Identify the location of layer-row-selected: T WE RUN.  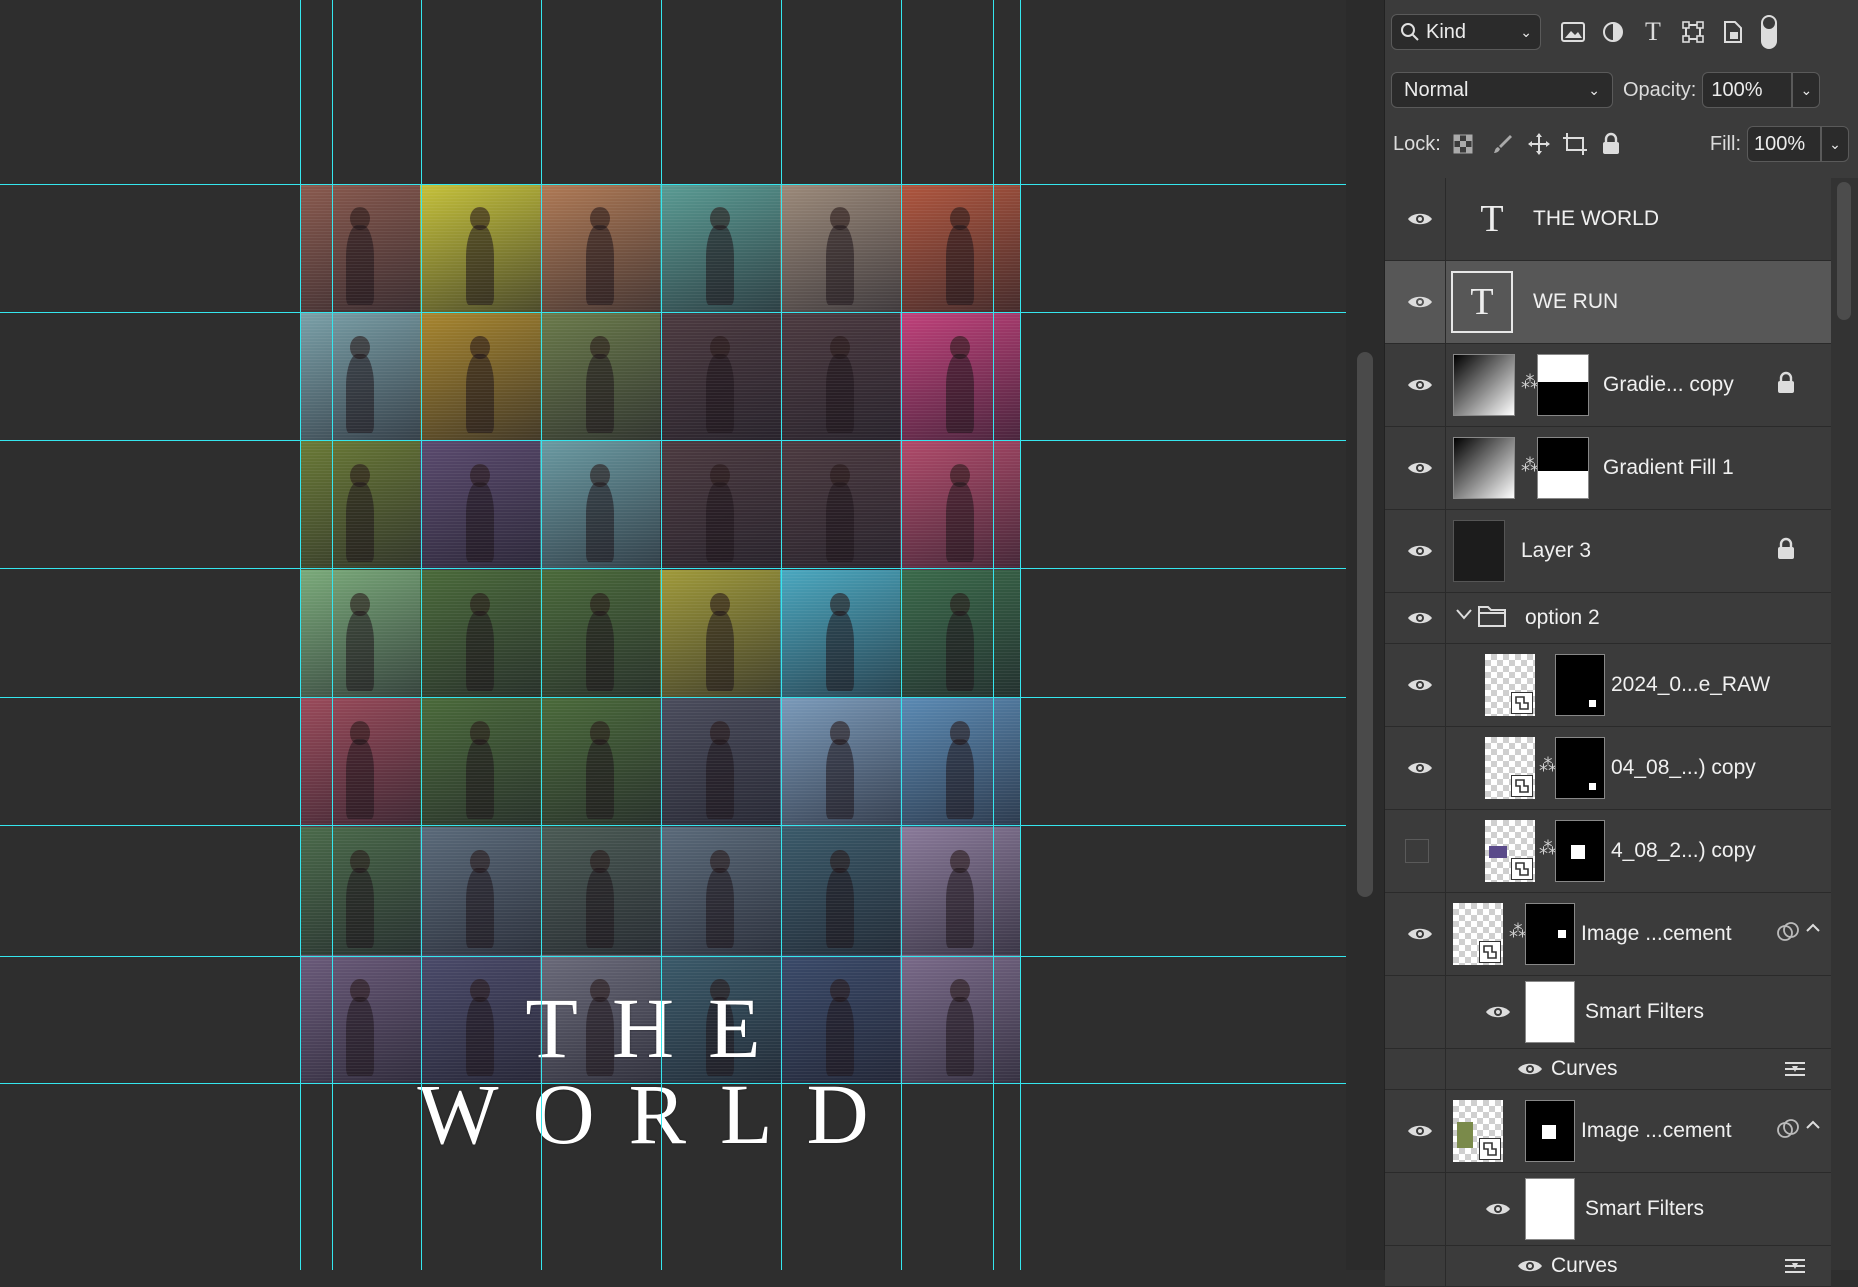
(1608, 302).